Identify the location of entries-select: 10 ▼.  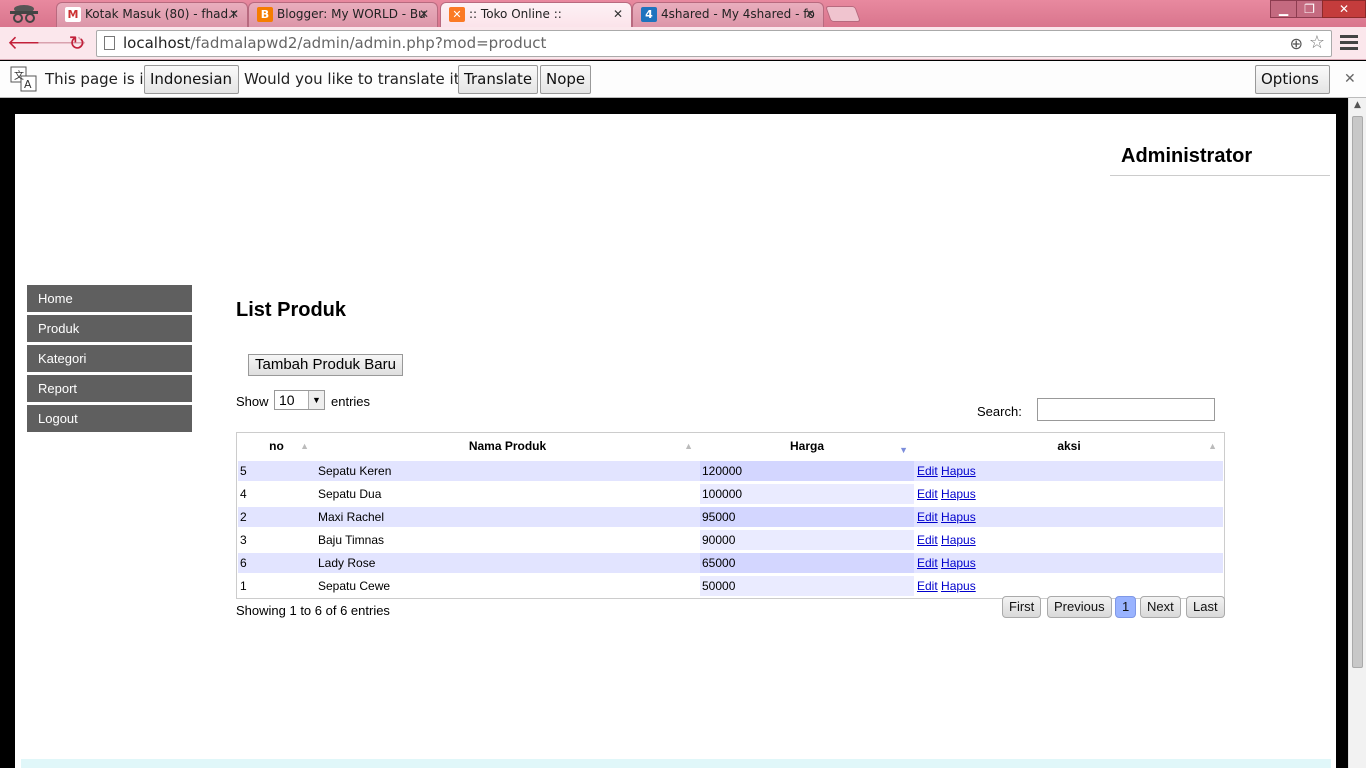
(299, 400).